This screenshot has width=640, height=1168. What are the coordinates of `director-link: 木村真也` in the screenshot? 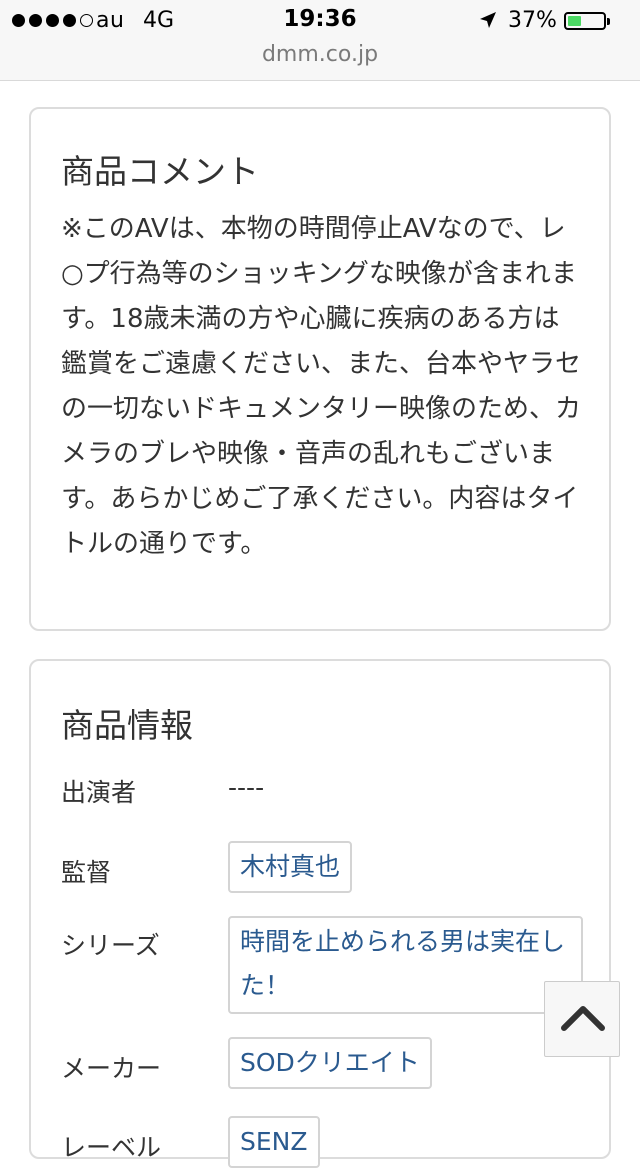 It's located at (290, 867).